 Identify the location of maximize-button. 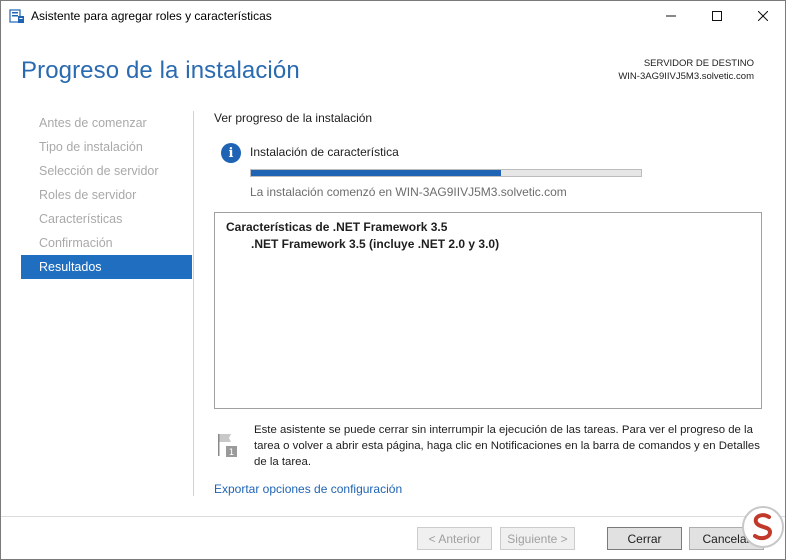
(717, 16).